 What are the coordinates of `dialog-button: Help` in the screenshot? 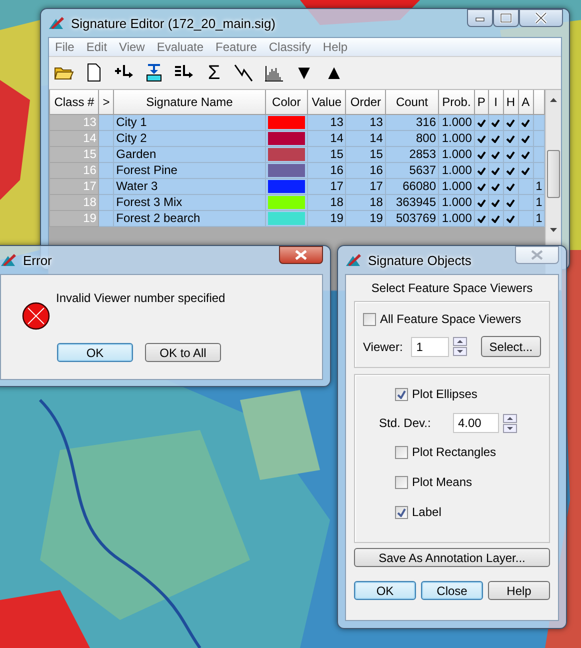 It's located at (519, 590).